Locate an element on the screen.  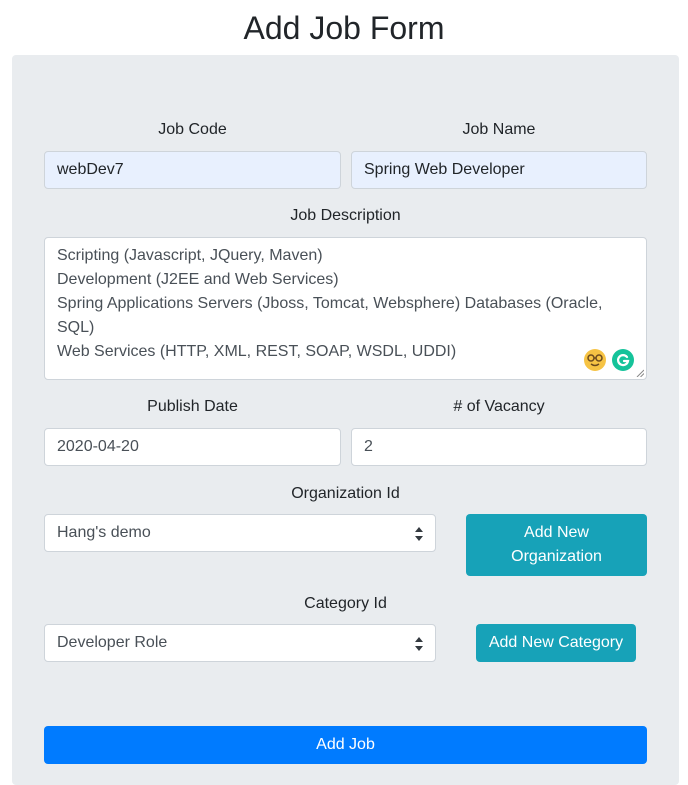
category-select: Developer Role is located at coordinates (240, 643).